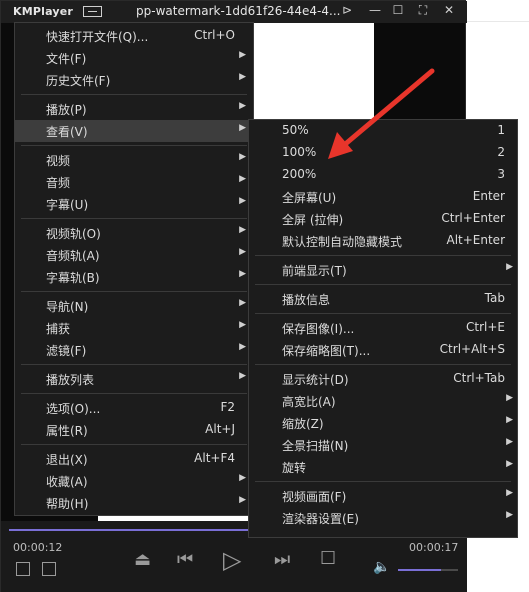 The height and width of the screenshot is (592, 529). I want to click on main-menu-item-shortcut: F2, so click(227, 407).